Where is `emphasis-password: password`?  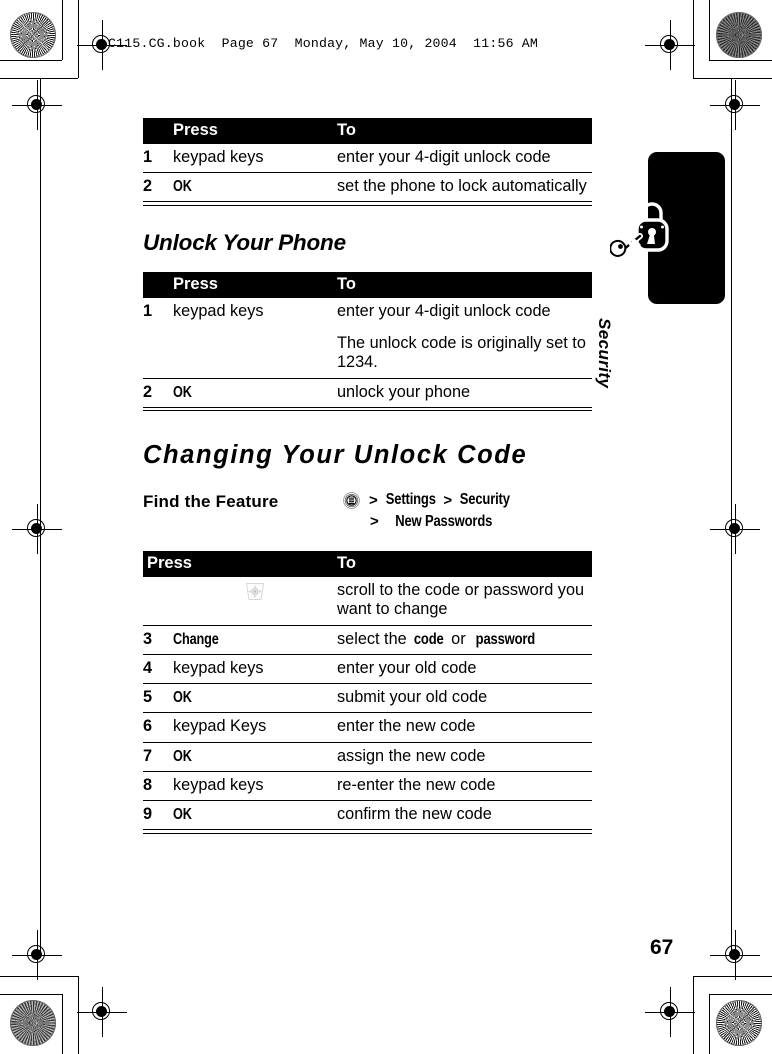
emphasis-password: password is located at coordinates (505, 639).